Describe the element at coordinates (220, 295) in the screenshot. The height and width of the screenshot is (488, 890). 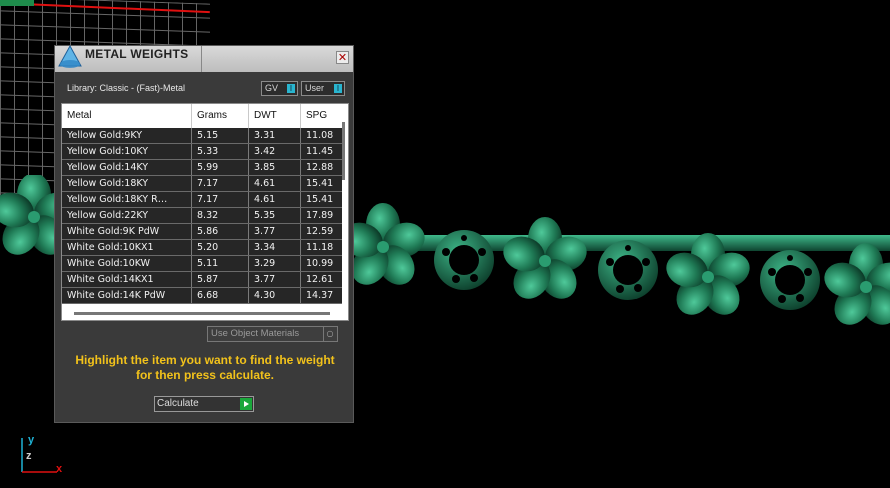
I see `table-cell: 6.68` at that location.